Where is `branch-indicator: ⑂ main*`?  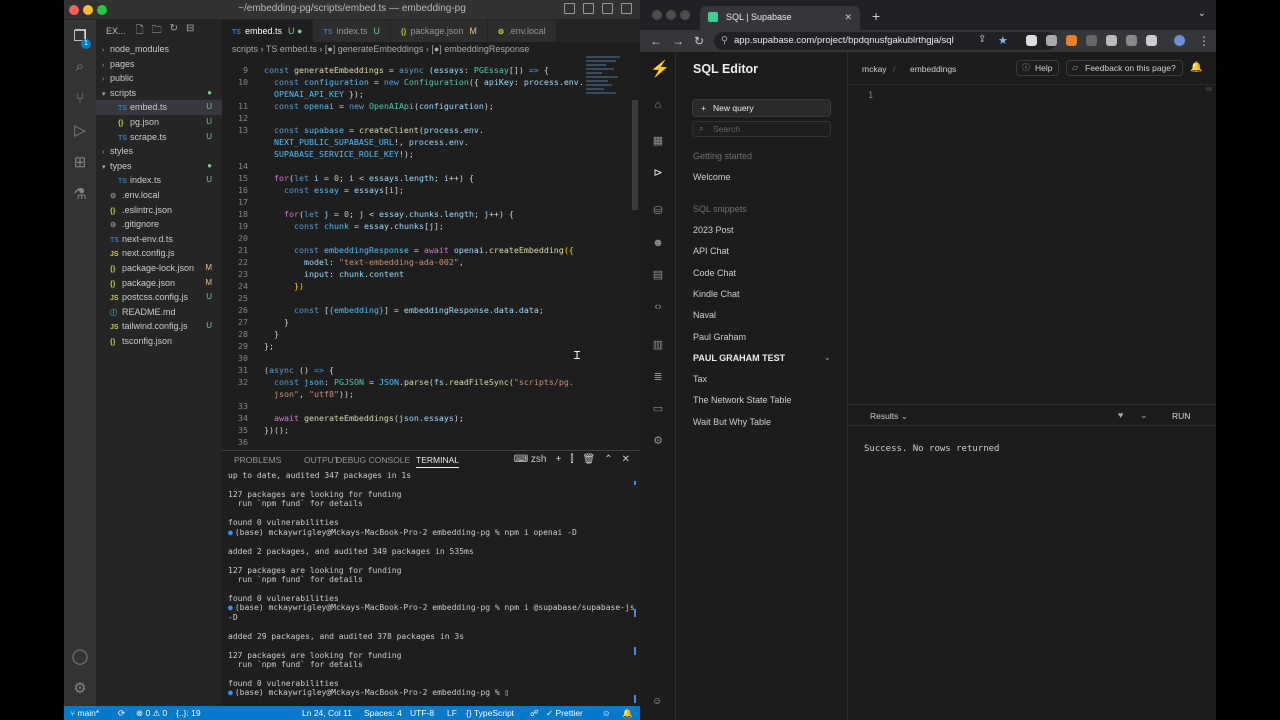
branch-indicator: ⑂ main* is located at coordinates (84, 713).